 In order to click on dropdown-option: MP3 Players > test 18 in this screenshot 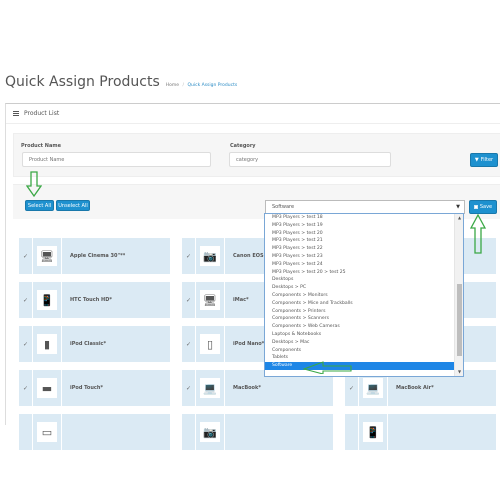, I will do `click(364, 218)`.